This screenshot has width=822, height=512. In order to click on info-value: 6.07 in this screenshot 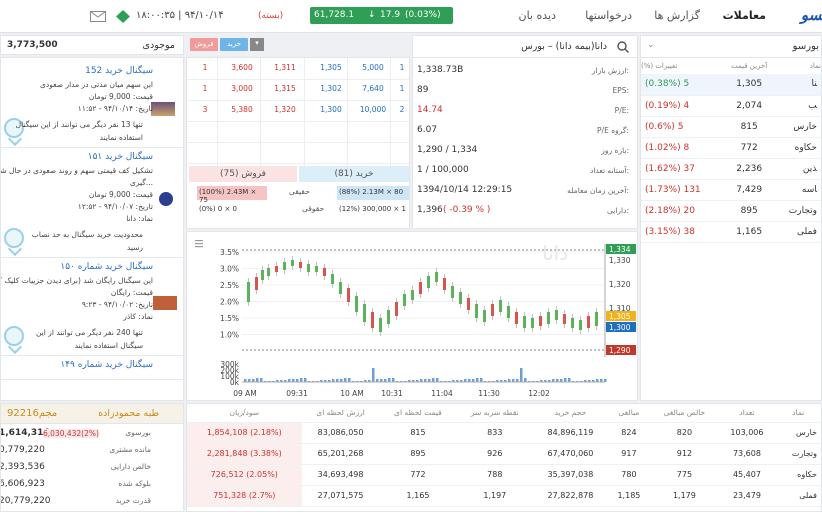, I will do `click(427, 130)`.